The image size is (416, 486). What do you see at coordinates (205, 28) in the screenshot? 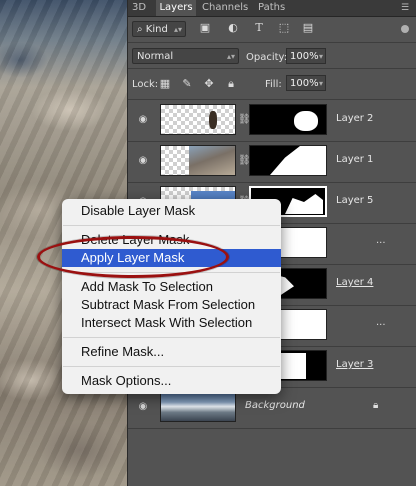
I see `image-filter-icon: ▣` at bounding box center [205, 28].